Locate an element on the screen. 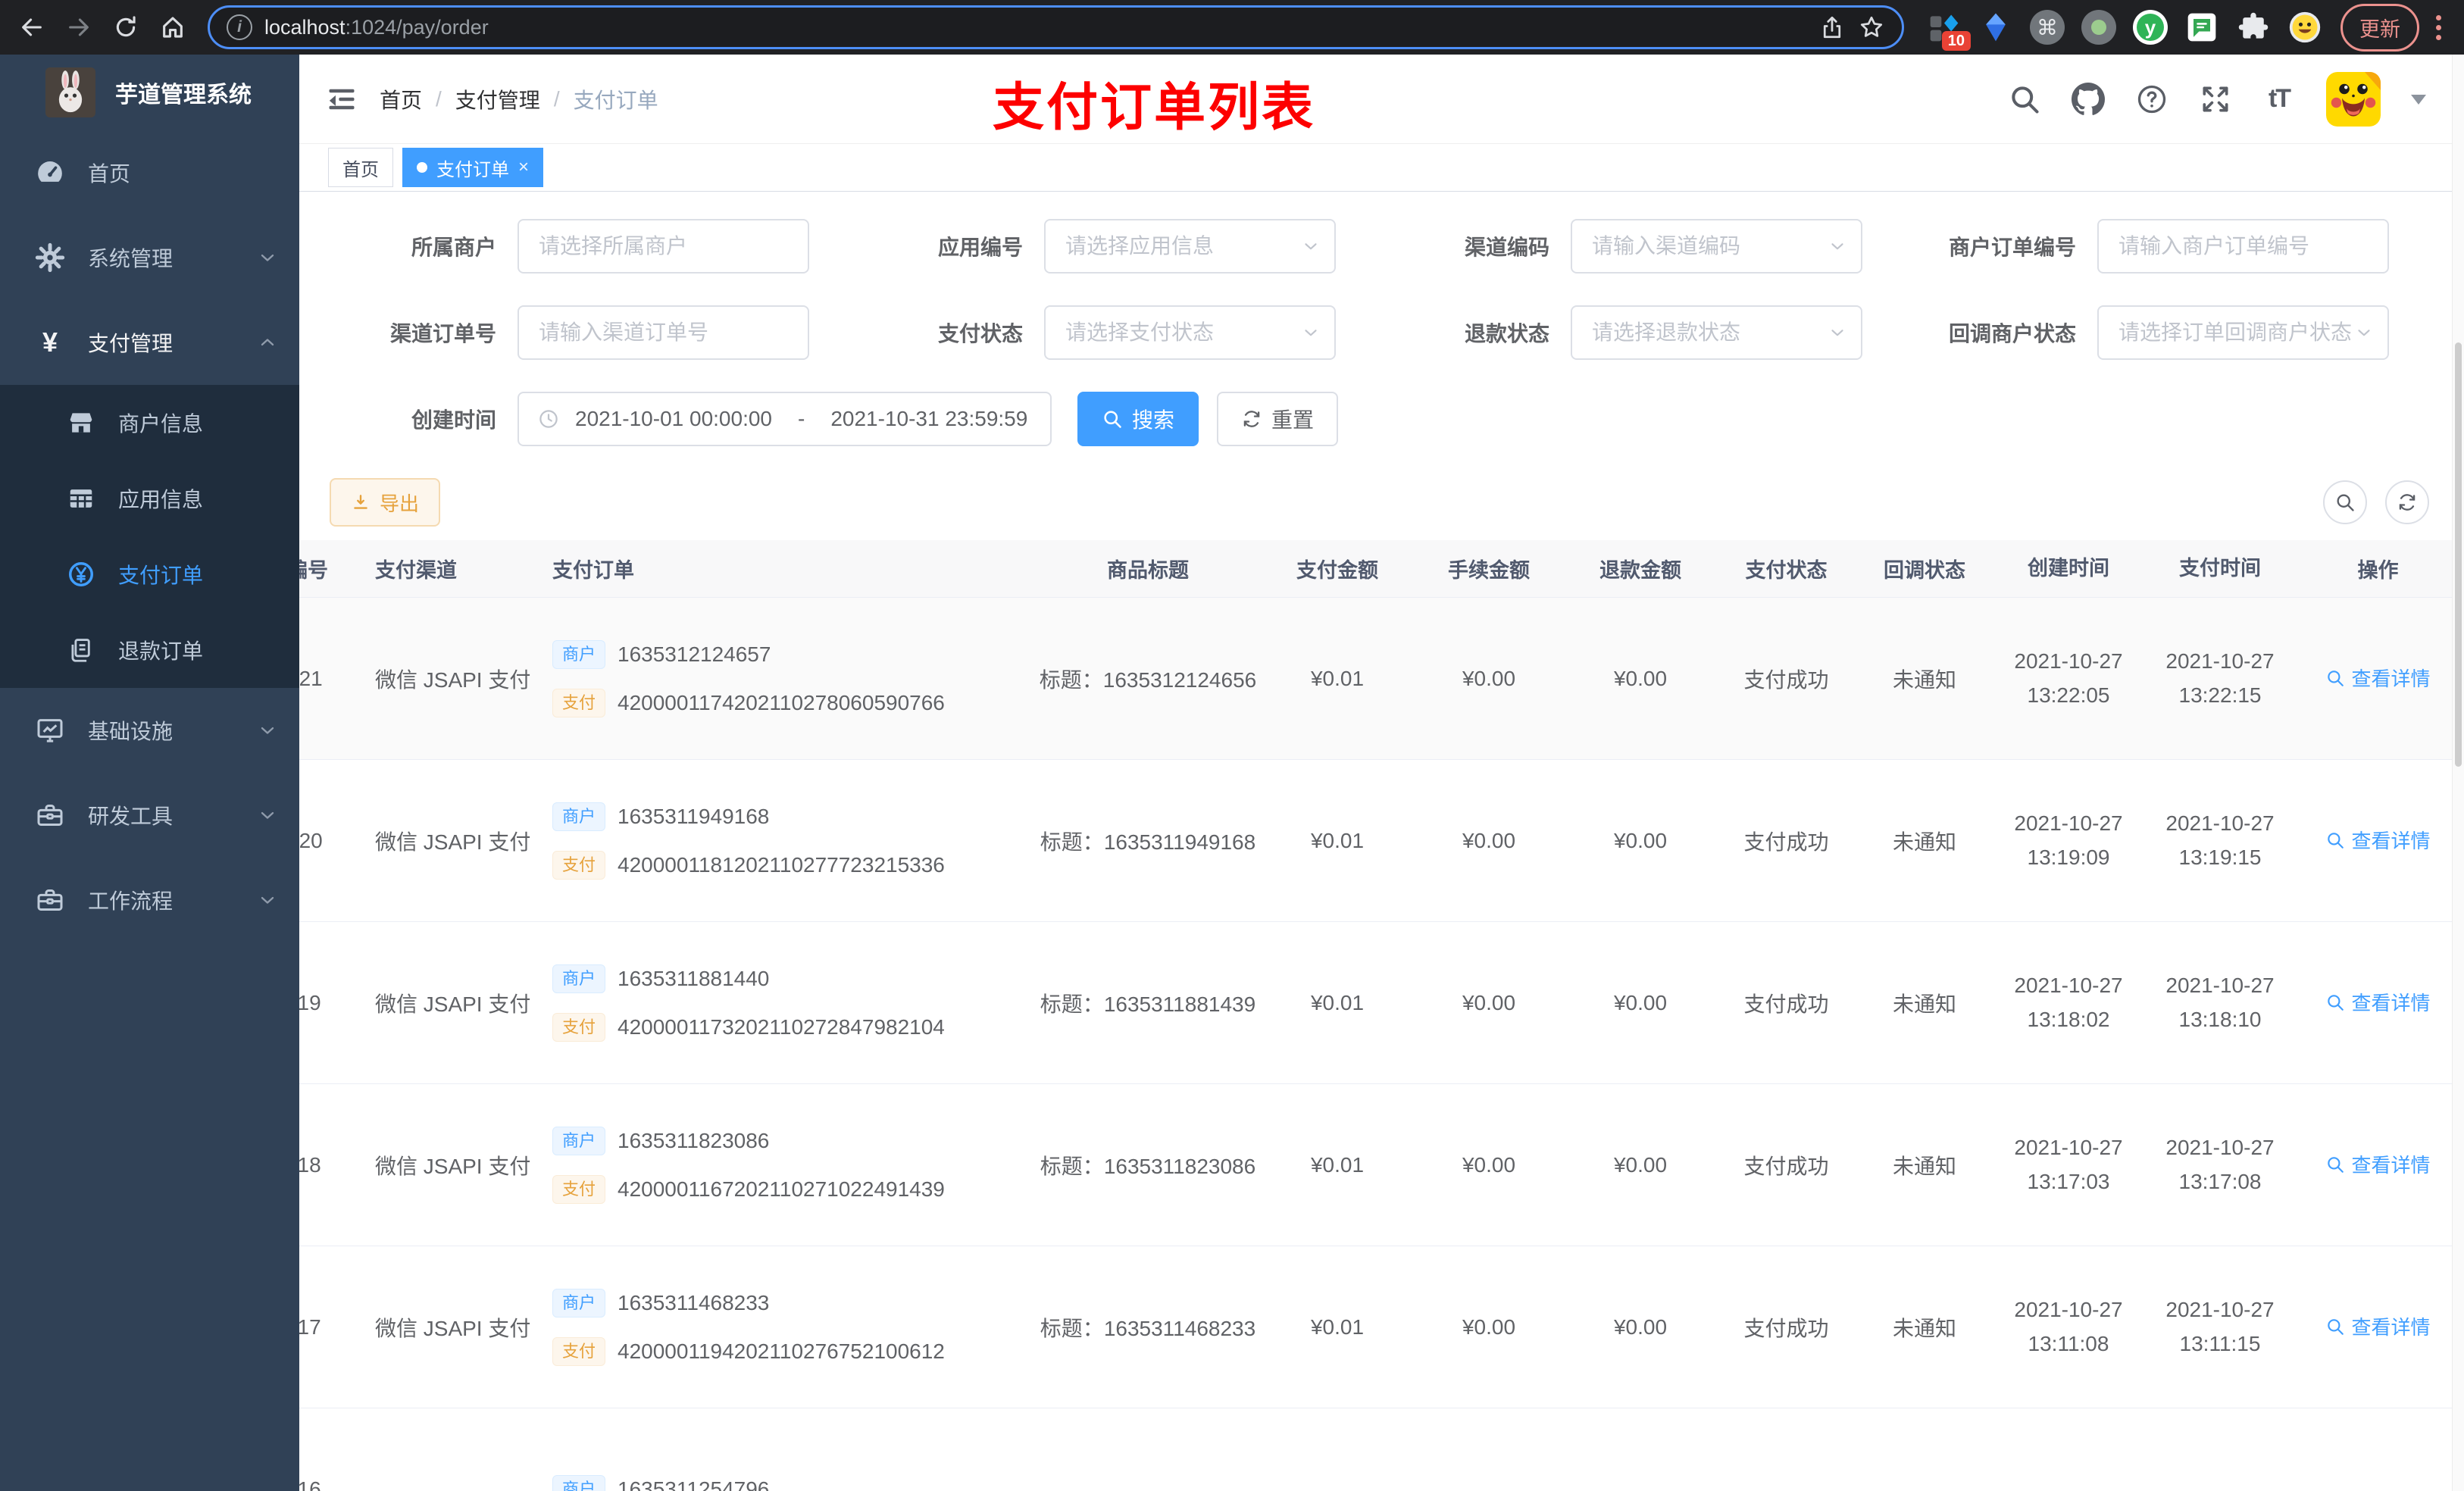  sidebar-item-system: 系统管理 is located at coordinates (149, 257).